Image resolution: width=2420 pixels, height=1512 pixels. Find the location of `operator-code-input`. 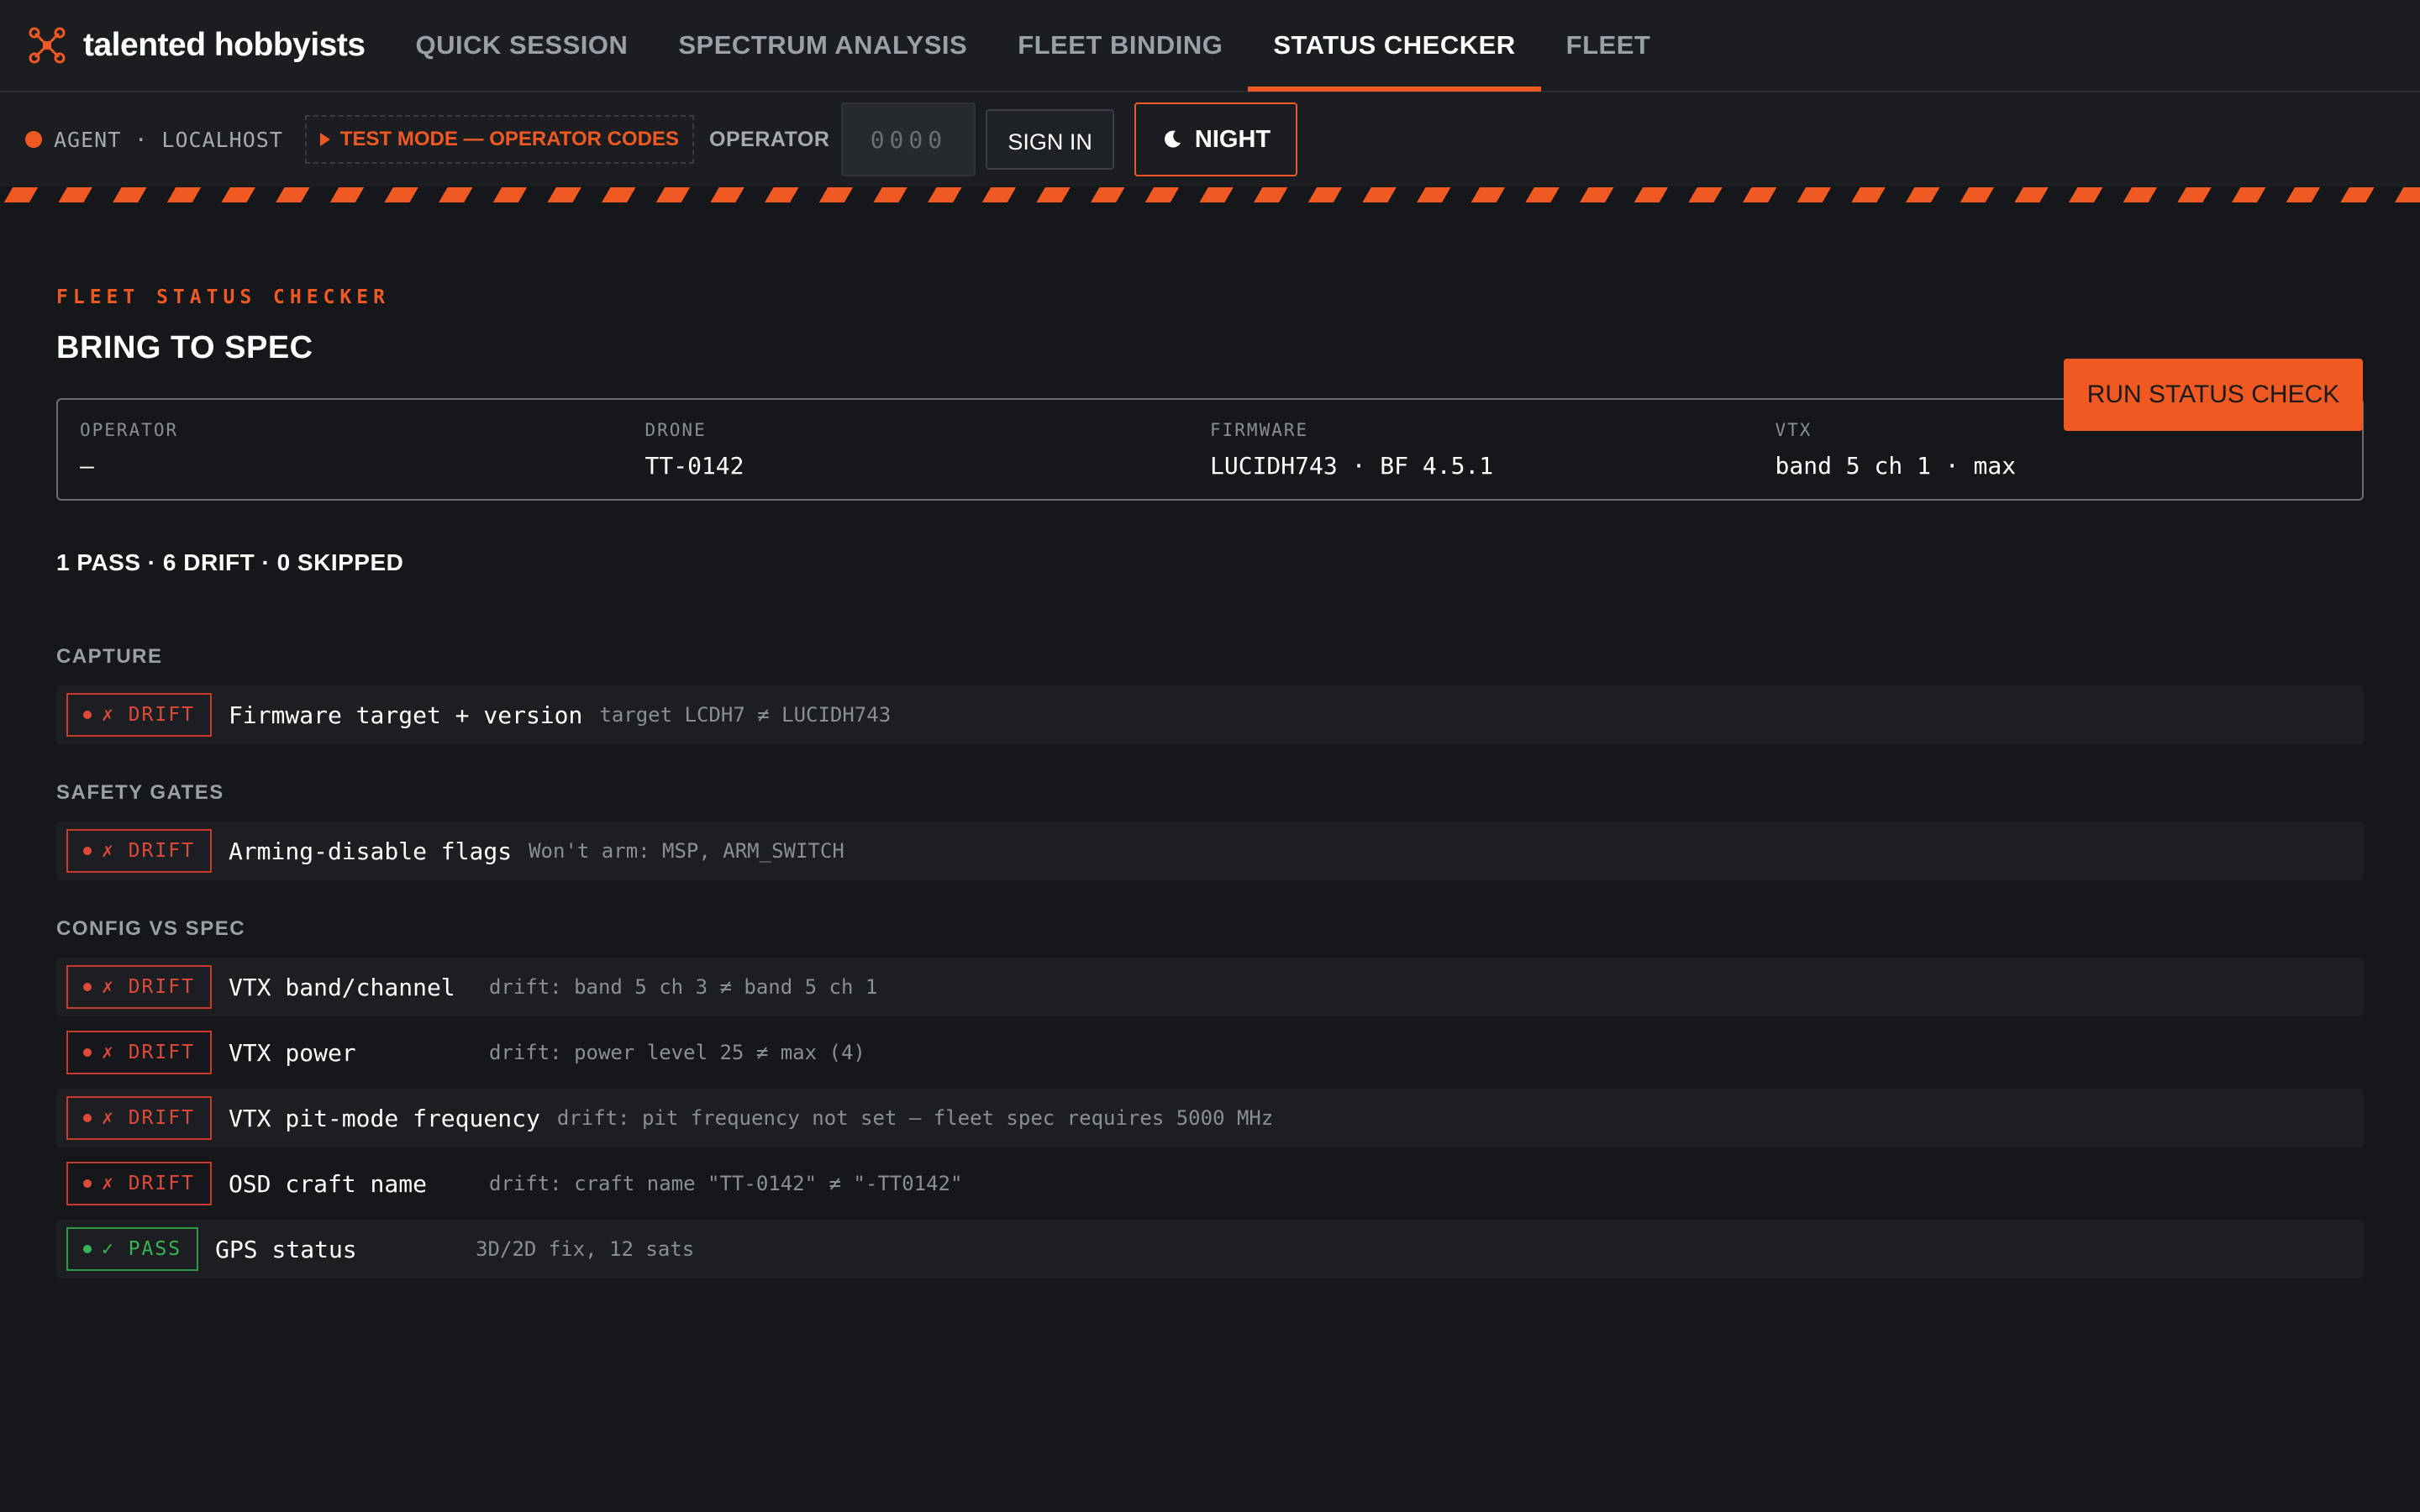

operator-code-input is located at coordinates (908, 139).